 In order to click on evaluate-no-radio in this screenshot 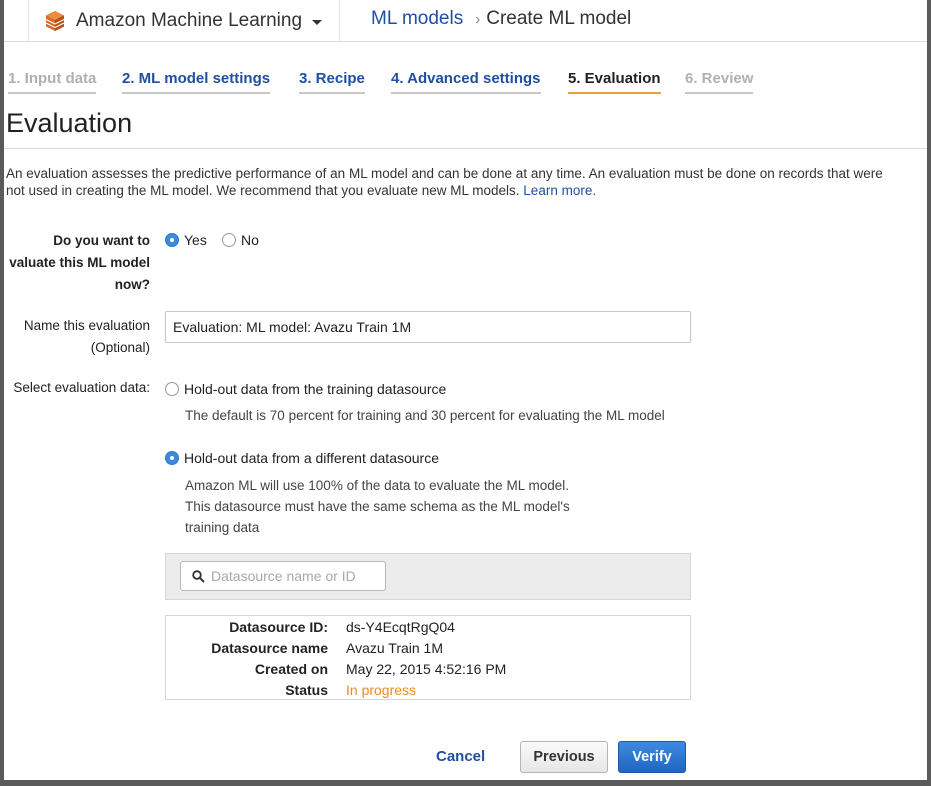, I will do `click(229, 239)`.